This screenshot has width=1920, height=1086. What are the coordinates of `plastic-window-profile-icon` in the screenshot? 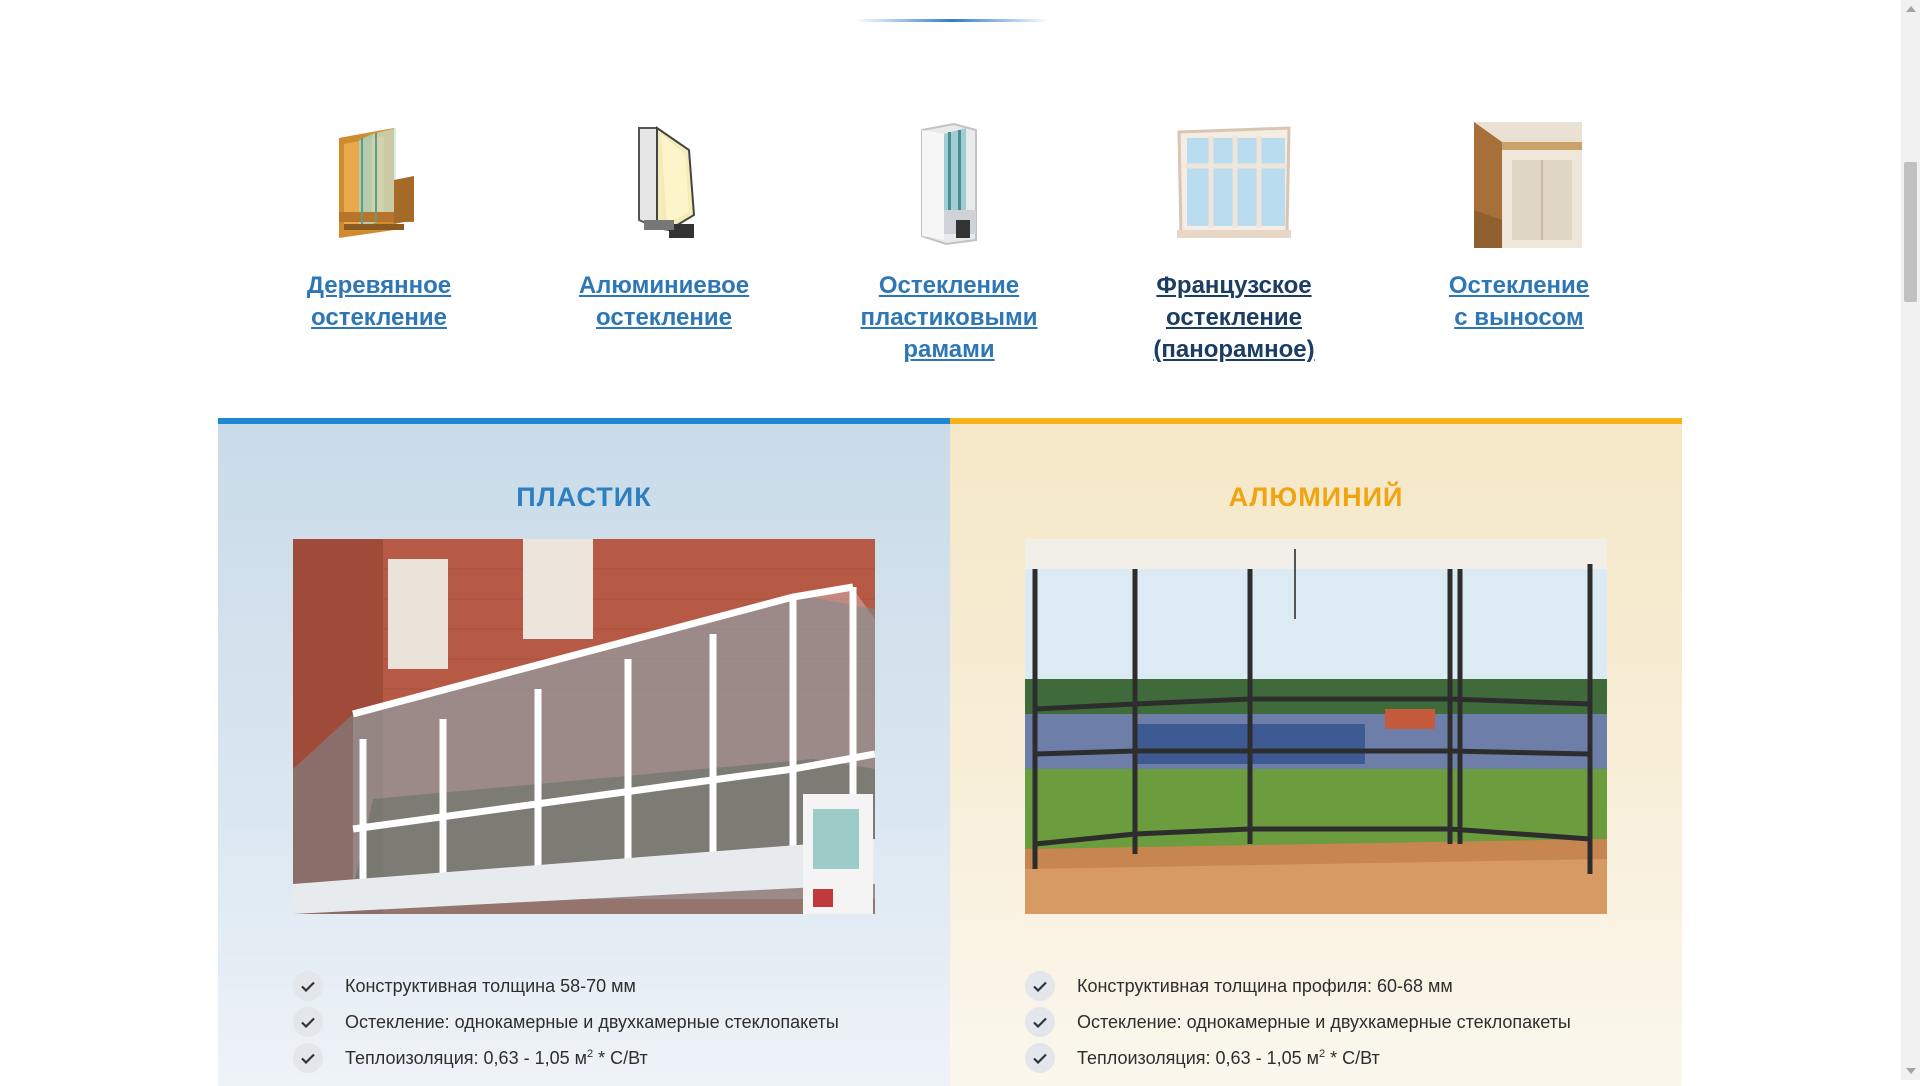 It's located at (949, 184).